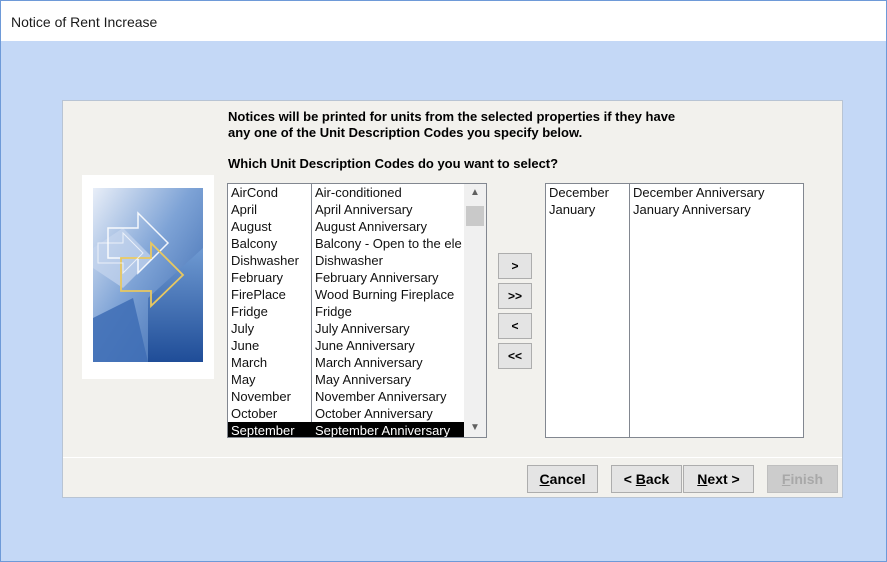  I want to click on description-cell: May Anniversary, so click(363, 379).